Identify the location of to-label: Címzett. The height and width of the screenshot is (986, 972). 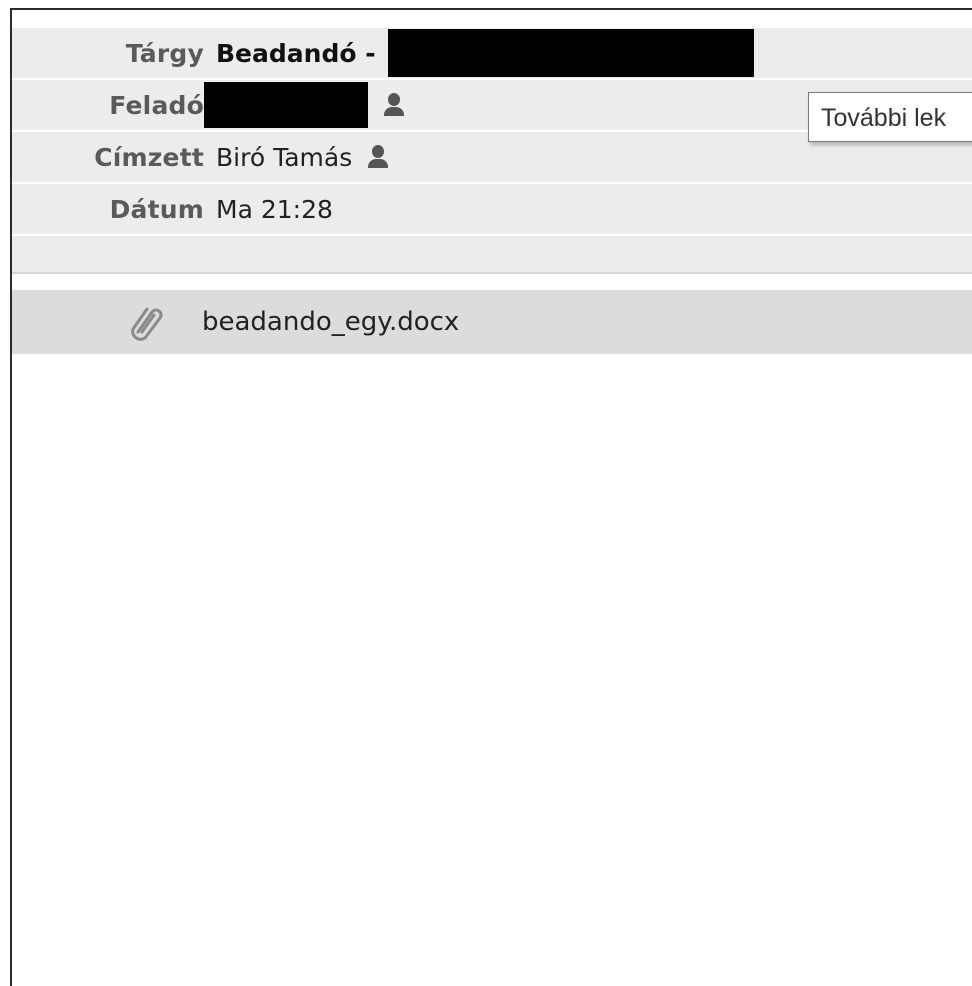
(149, 157).